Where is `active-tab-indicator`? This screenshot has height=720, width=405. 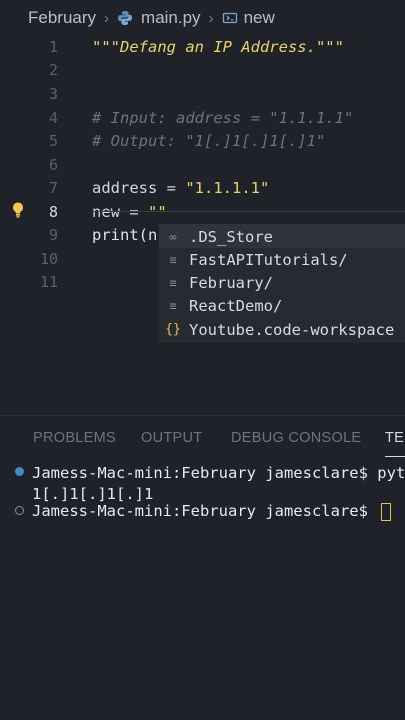 active-tab-indicator is located at coordinates (395, 456).